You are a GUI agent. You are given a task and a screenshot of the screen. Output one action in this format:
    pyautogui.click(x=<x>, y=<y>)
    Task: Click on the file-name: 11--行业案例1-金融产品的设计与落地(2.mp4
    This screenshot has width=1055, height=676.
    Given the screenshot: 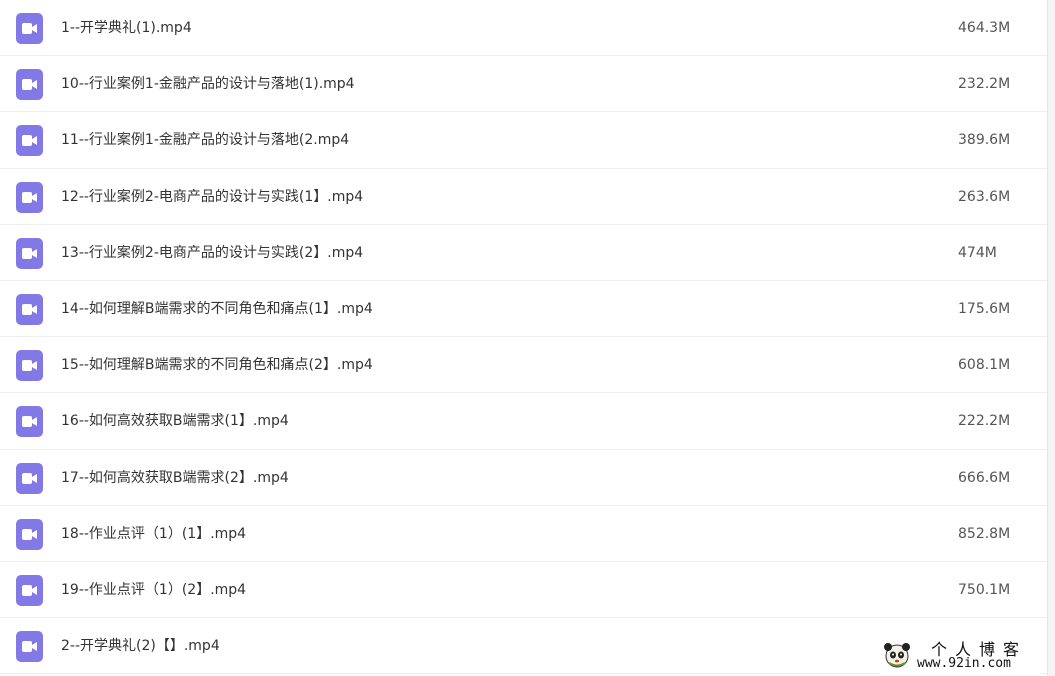 What is the action you would take?
    pyautogui.click(x=205, y=140)
    